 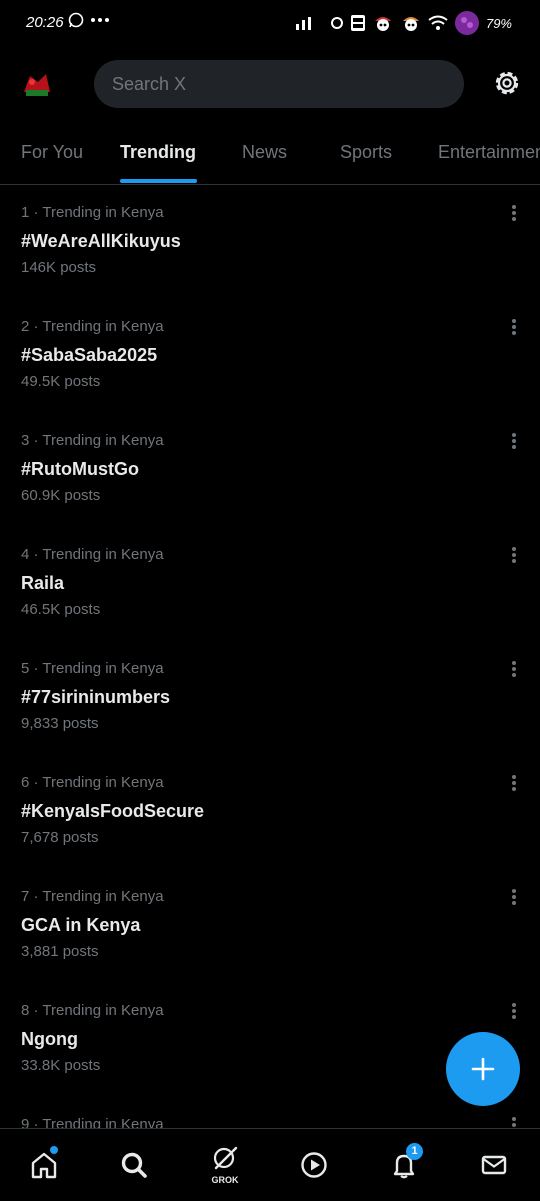 I want to click on trend-context: 5 · Trending in Kenya, so click(x=92, y=668).